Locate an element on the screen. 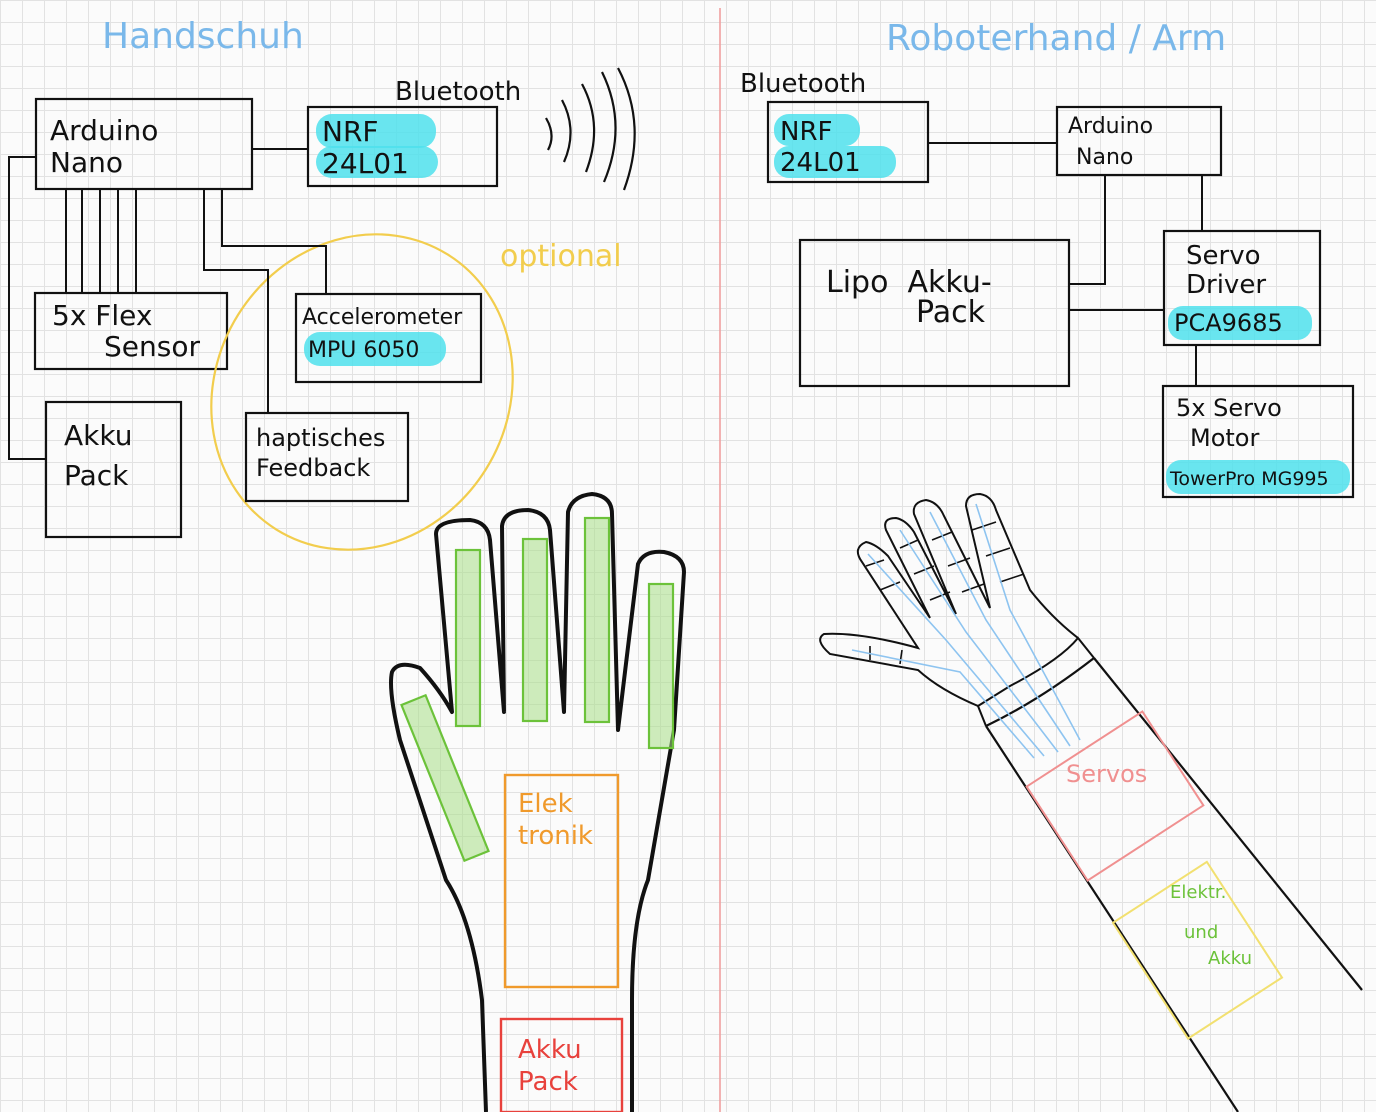  wire-arduino-lipo is located at coordinates (1087, 230).